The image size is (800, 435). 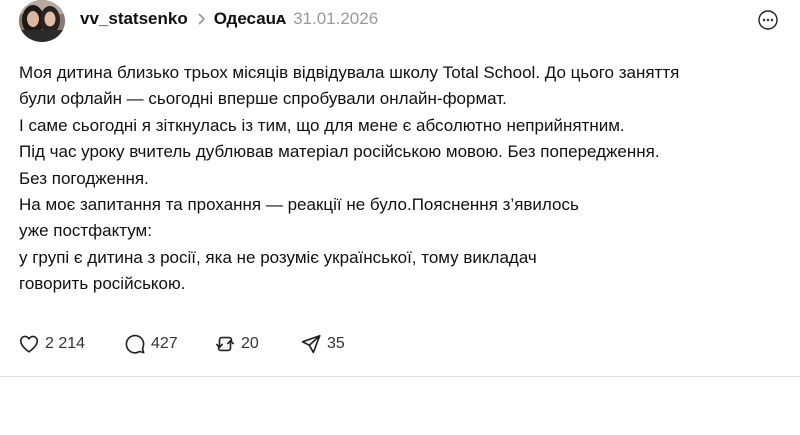 I want to click on share-button: 35, so click(x=322, y=344).